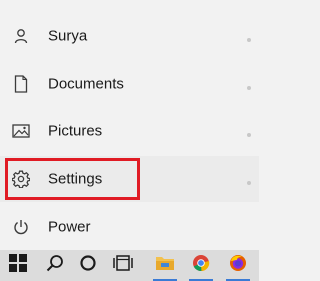 This screenshot has width=320, height=281. I want to click on task-view-icon, so click(123, 265).